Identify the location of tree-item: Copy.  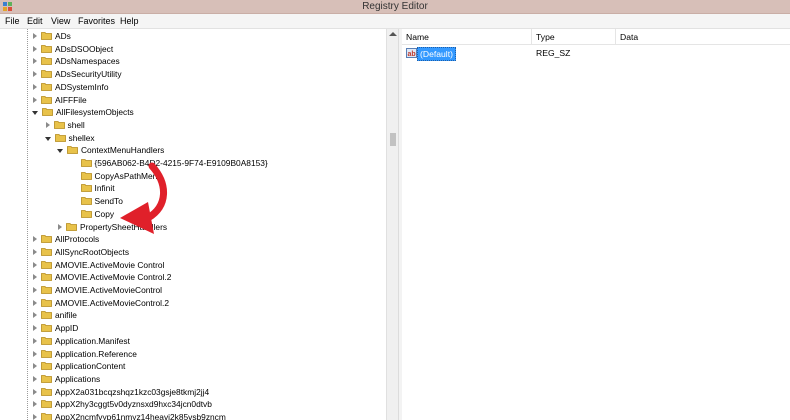
(93, 214).